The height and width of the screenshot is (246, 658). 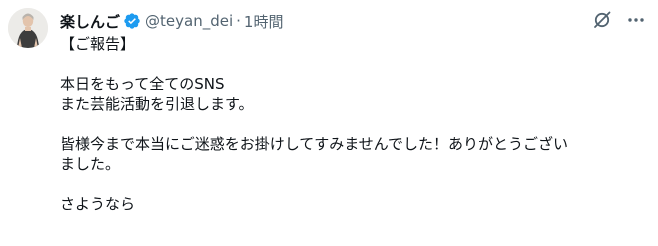 I want to click on tweet-line: 本日をもって全てのSNS, so click(x=142, y=84).